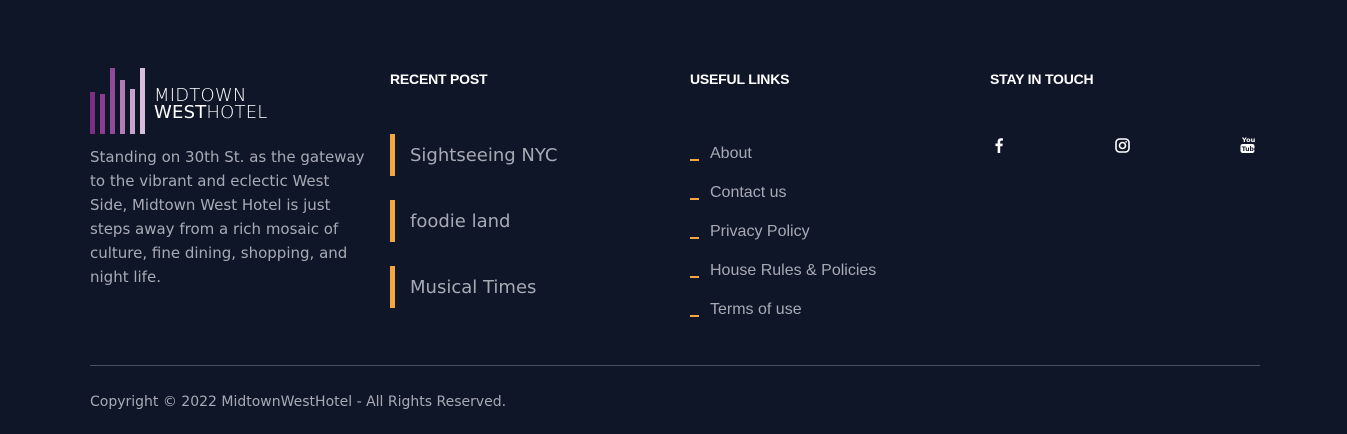  I want to click on recent-post-link: Sightseeing NYC, so click(483, 155).